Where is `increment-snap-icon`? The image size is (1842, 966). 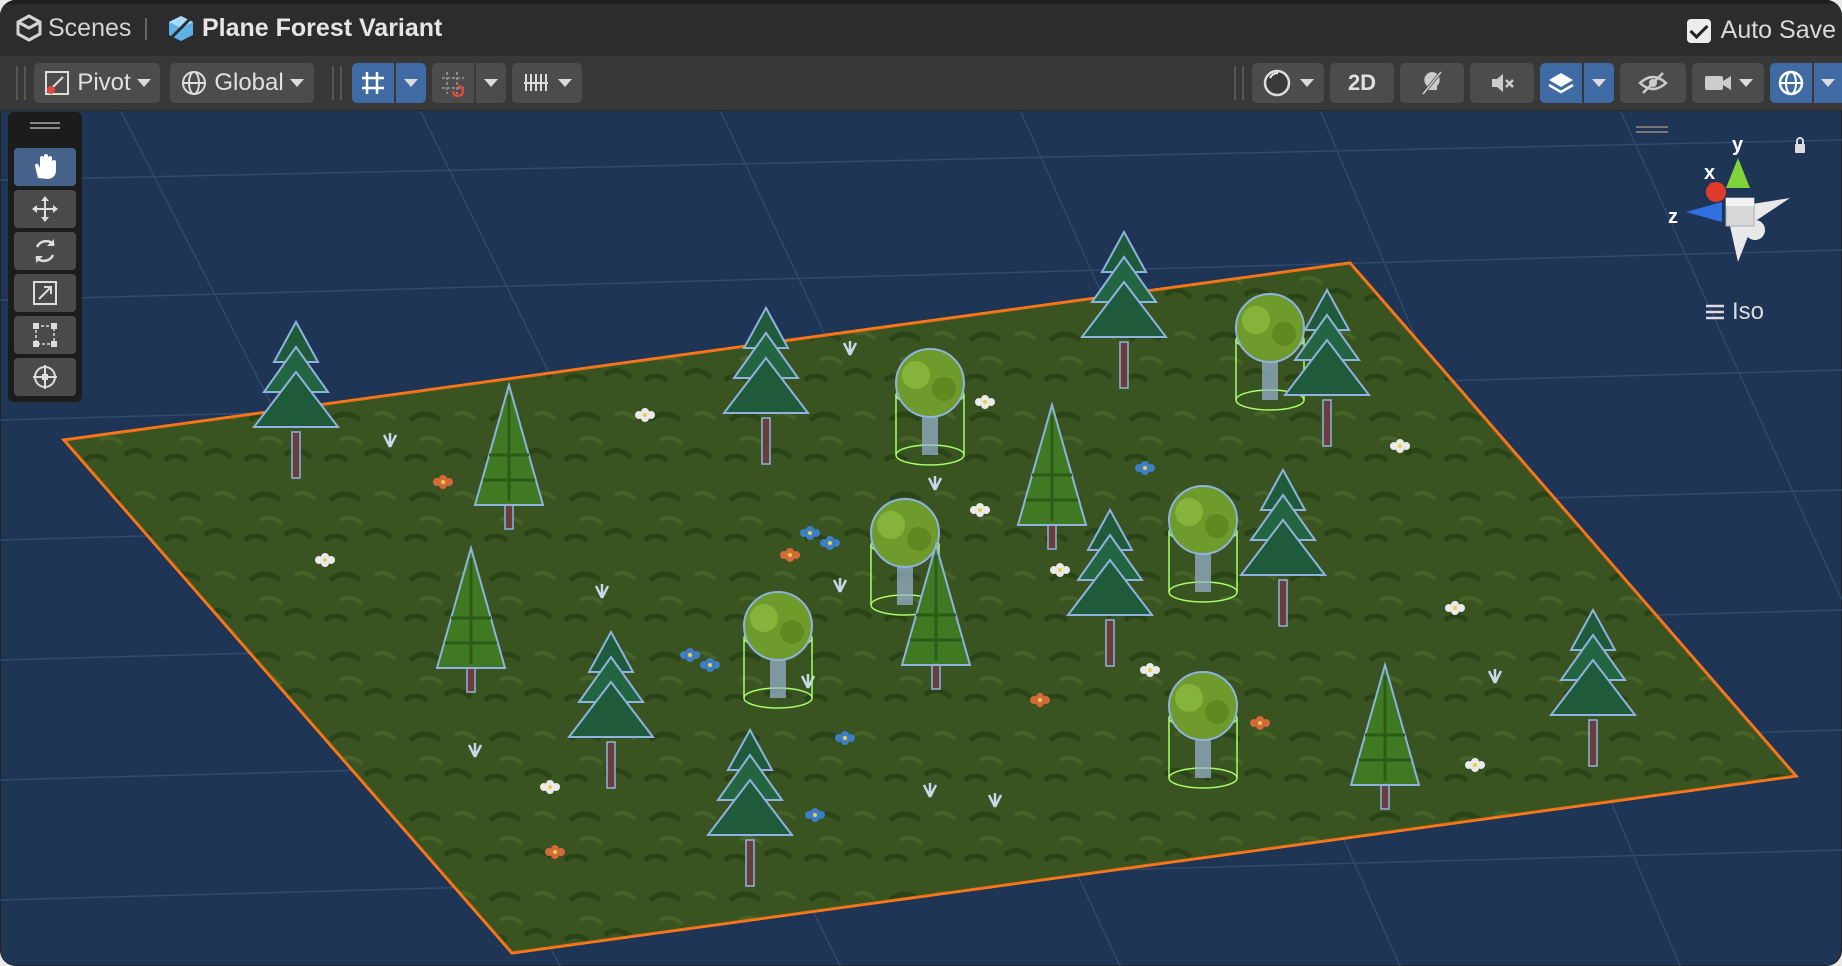
increment-snap-icon is located at coordinates (453, 84).